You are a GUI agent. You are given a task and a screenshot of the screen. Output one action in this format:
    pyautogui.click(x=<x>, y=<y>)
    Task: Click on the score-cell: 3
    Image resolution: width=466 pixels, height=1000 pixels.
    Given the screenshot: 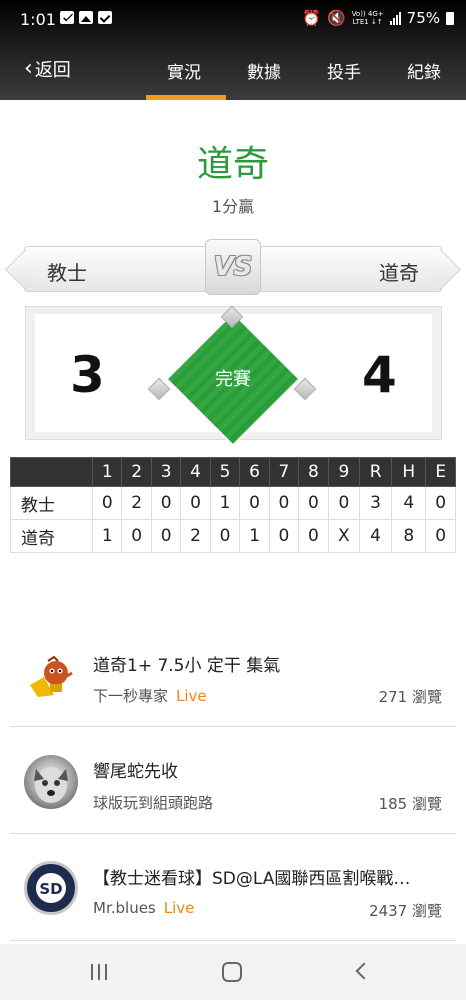 What is the action you would take?
    pyautogui.click(x=376, y=503)
    